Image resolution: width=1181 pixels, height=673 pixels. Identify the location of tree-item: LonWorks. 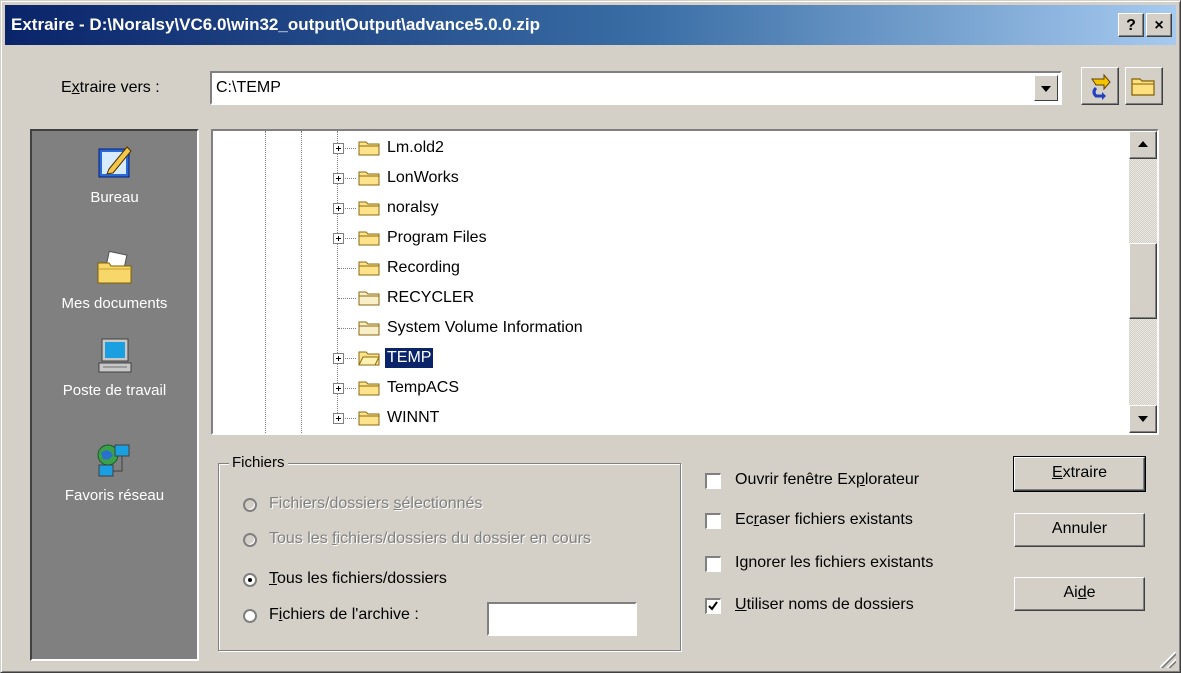
(663, 180).